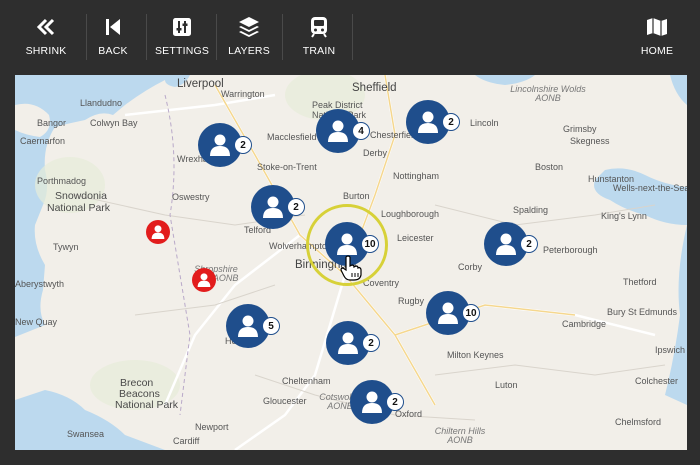  Describe the element at coordinates (66, 247) in the screenshot. I see `place-label: Tywyn` at that location.